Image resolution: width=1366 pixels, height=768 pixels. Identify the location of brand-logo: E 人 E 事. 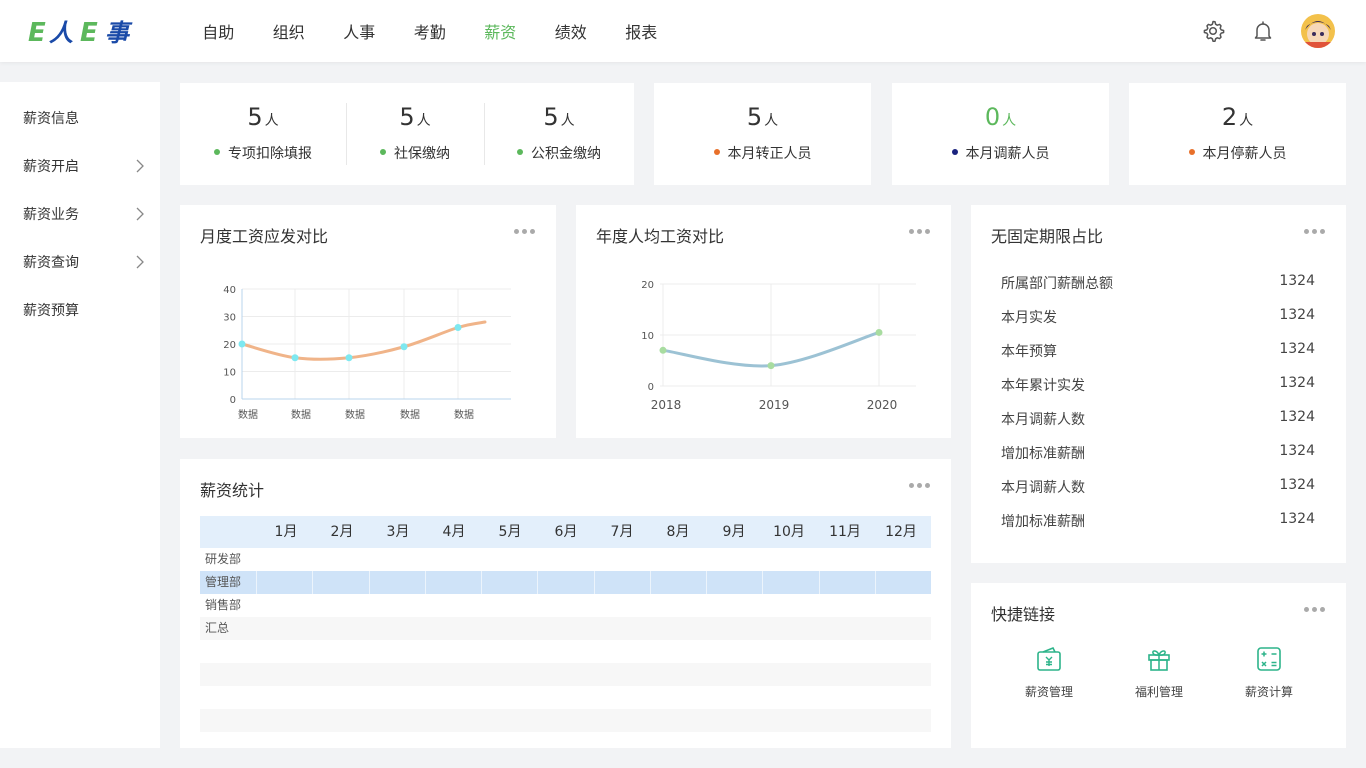
(86, 31).